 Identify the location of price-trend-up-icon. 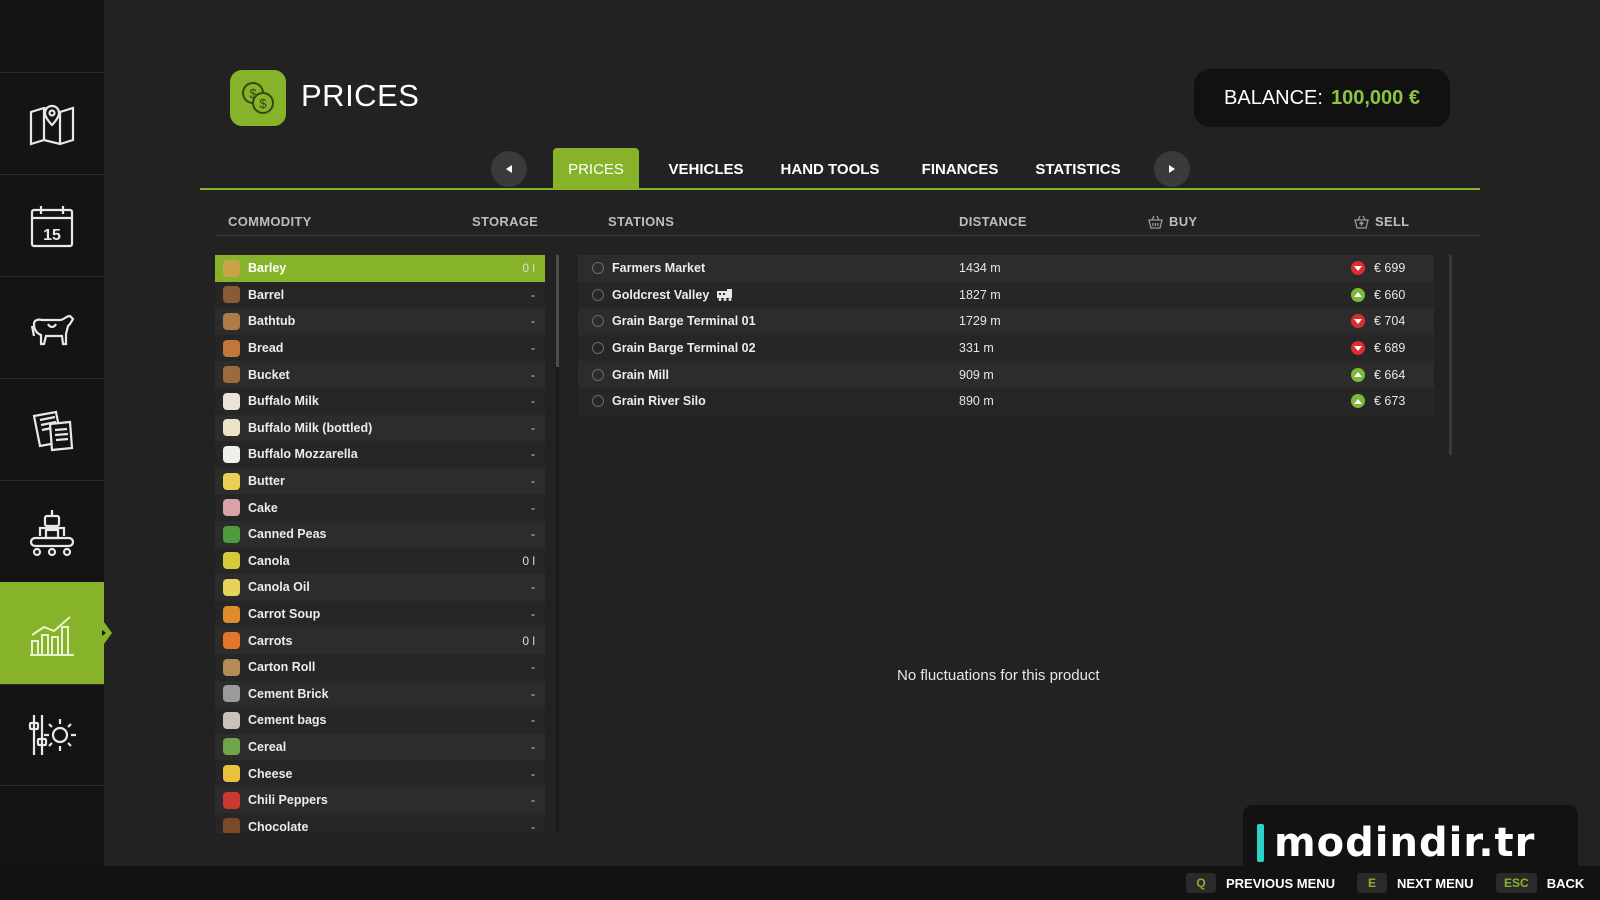
(1358, 374).